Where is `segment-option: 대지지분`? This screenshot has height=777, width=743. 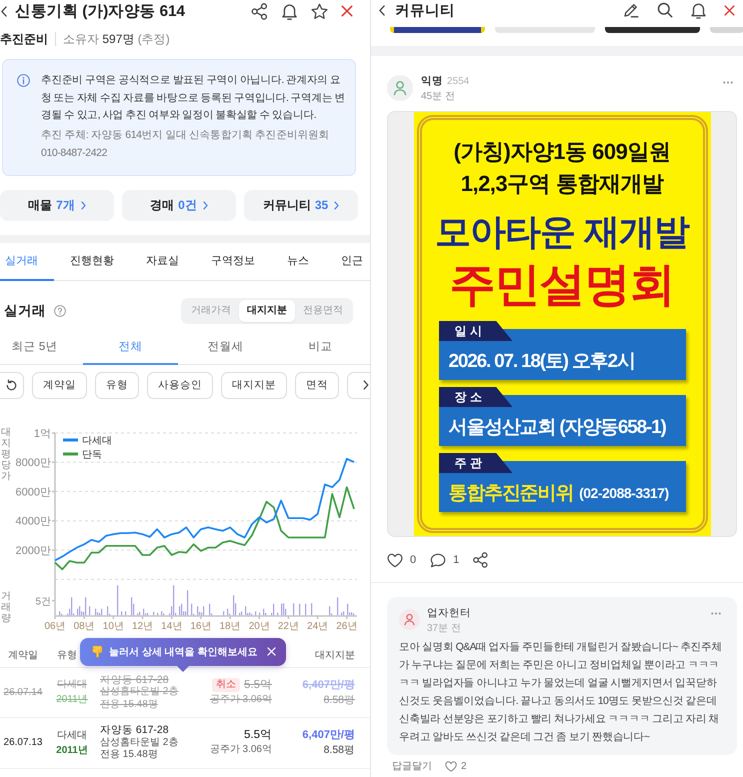 segment-option: 대지지분 is located at coordinates (267, 311).